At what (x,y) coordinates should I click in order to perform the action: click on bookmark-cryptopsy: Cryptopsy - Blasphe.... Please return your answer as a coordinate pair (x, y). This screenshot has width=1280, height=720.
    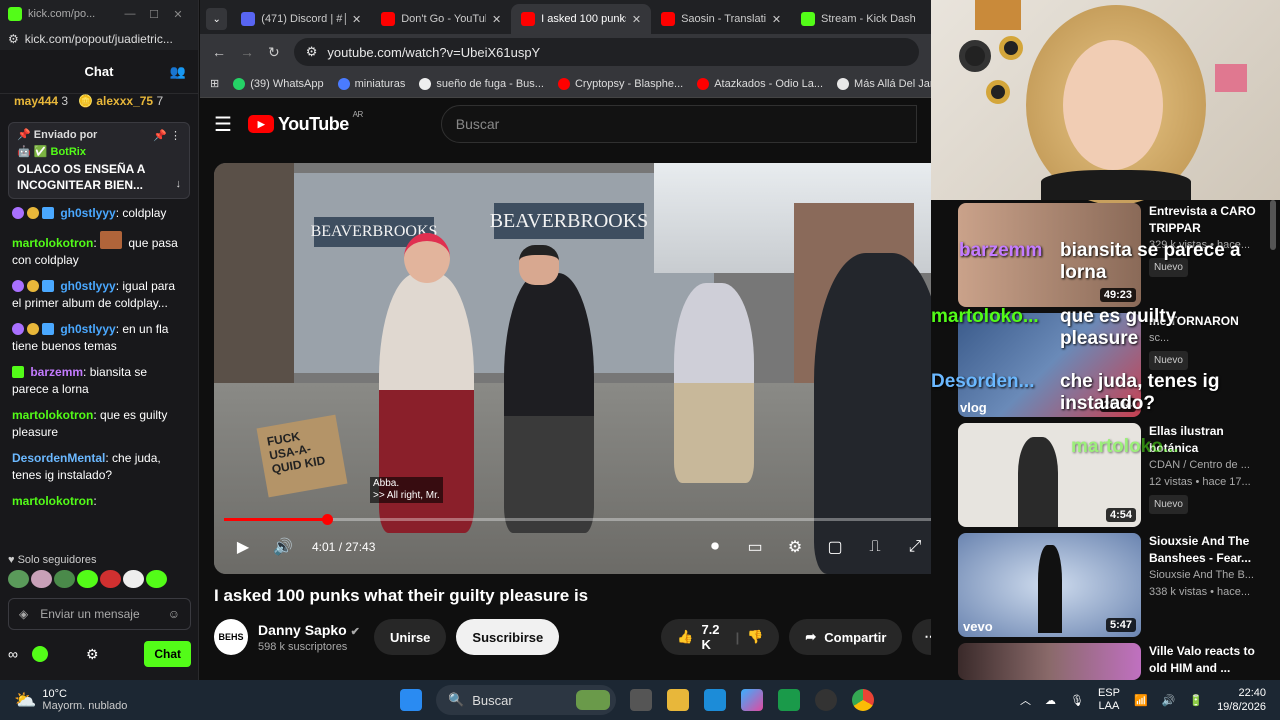
    Looking at the image, I should click on (620, 83).